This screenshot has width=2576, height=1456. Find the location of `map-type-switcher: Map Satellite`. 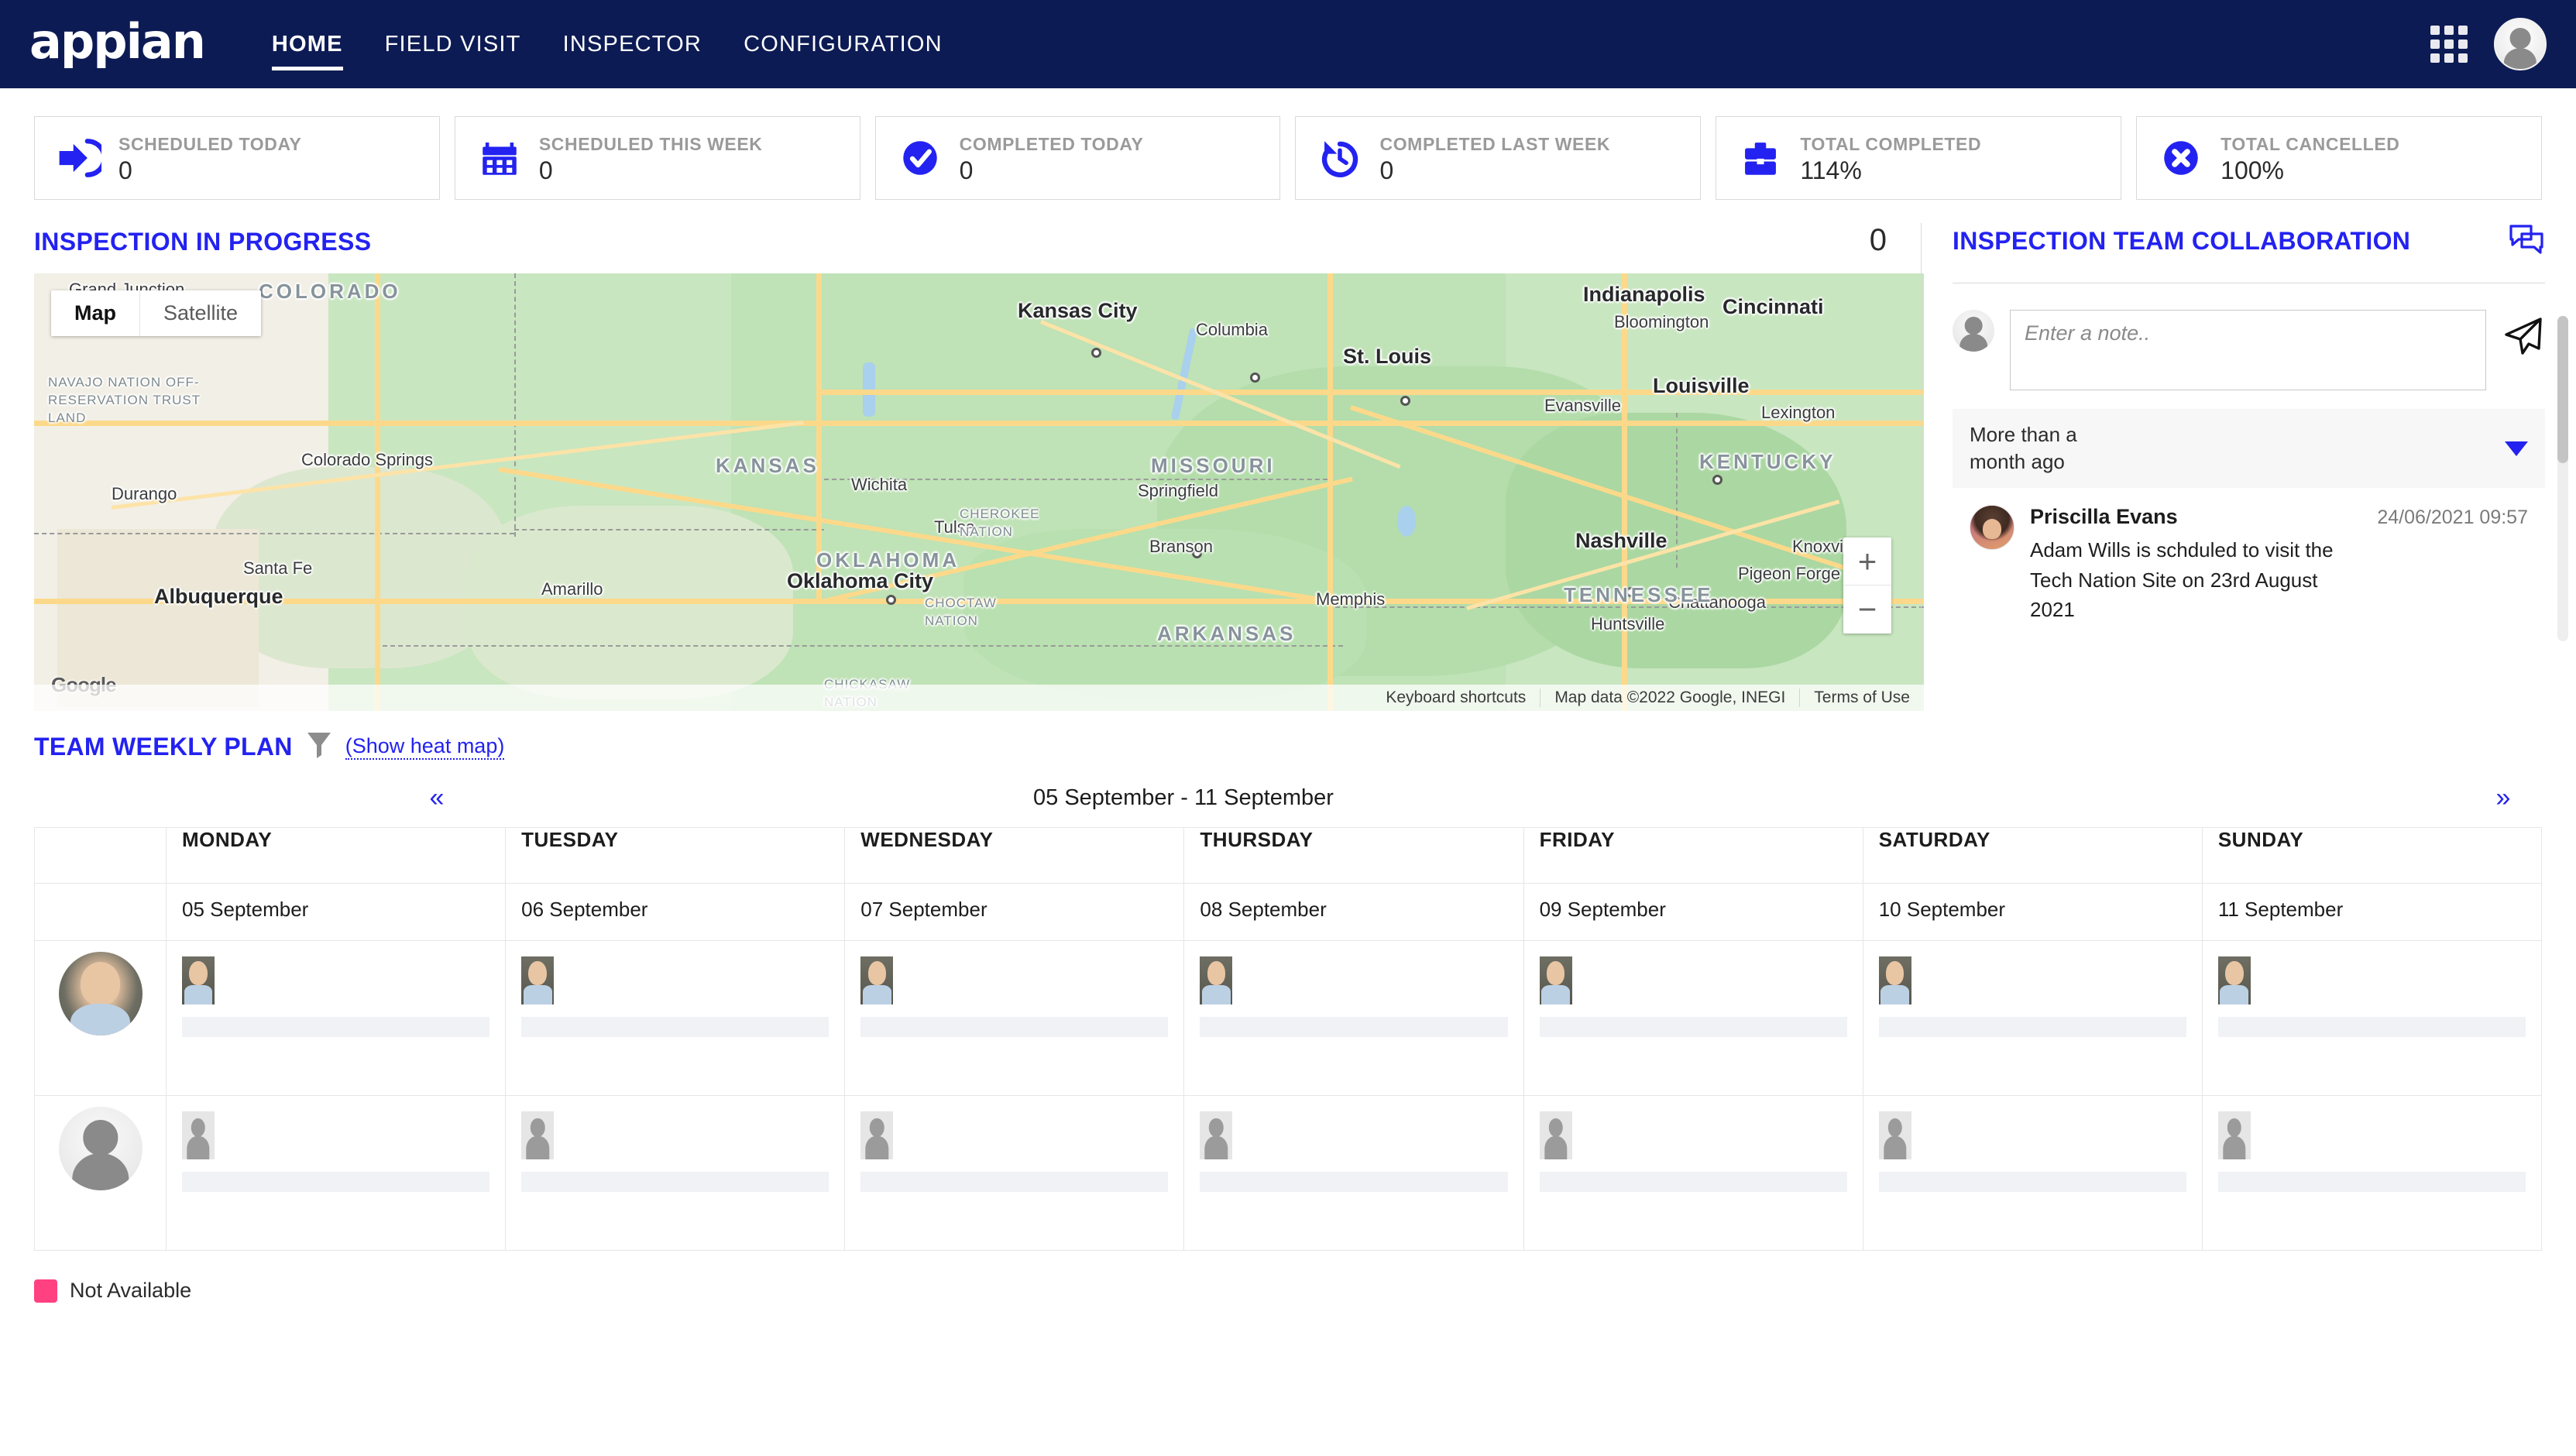

map-type-switcher: Map Satellite is located at coordinates (156, 313).